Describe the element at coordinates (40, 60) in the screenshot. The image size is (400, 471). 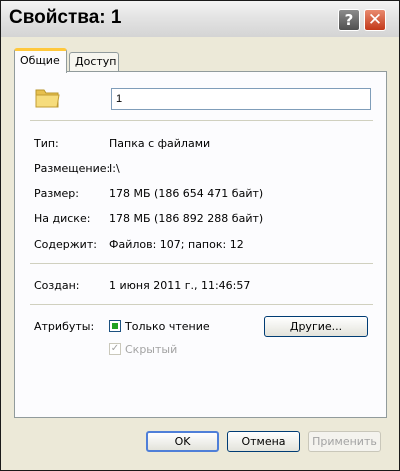
I see `tab-general: Общие` at that location.